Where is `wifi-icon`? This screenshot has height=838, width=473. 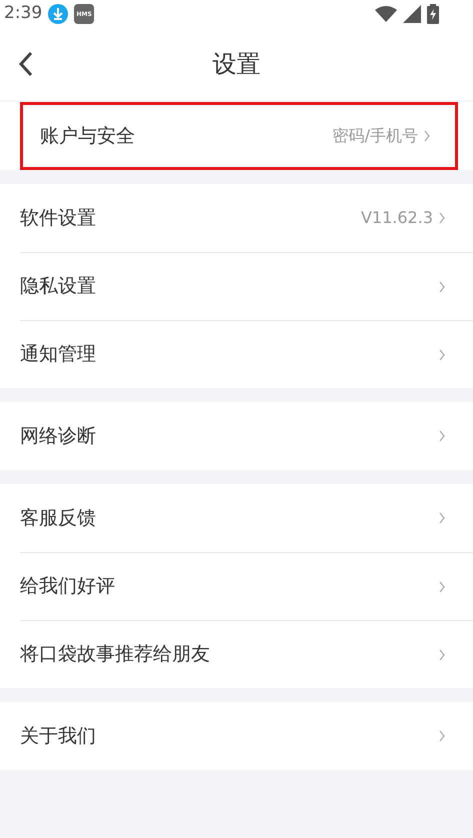
wifi-icon is located at coordinates (386, 14).